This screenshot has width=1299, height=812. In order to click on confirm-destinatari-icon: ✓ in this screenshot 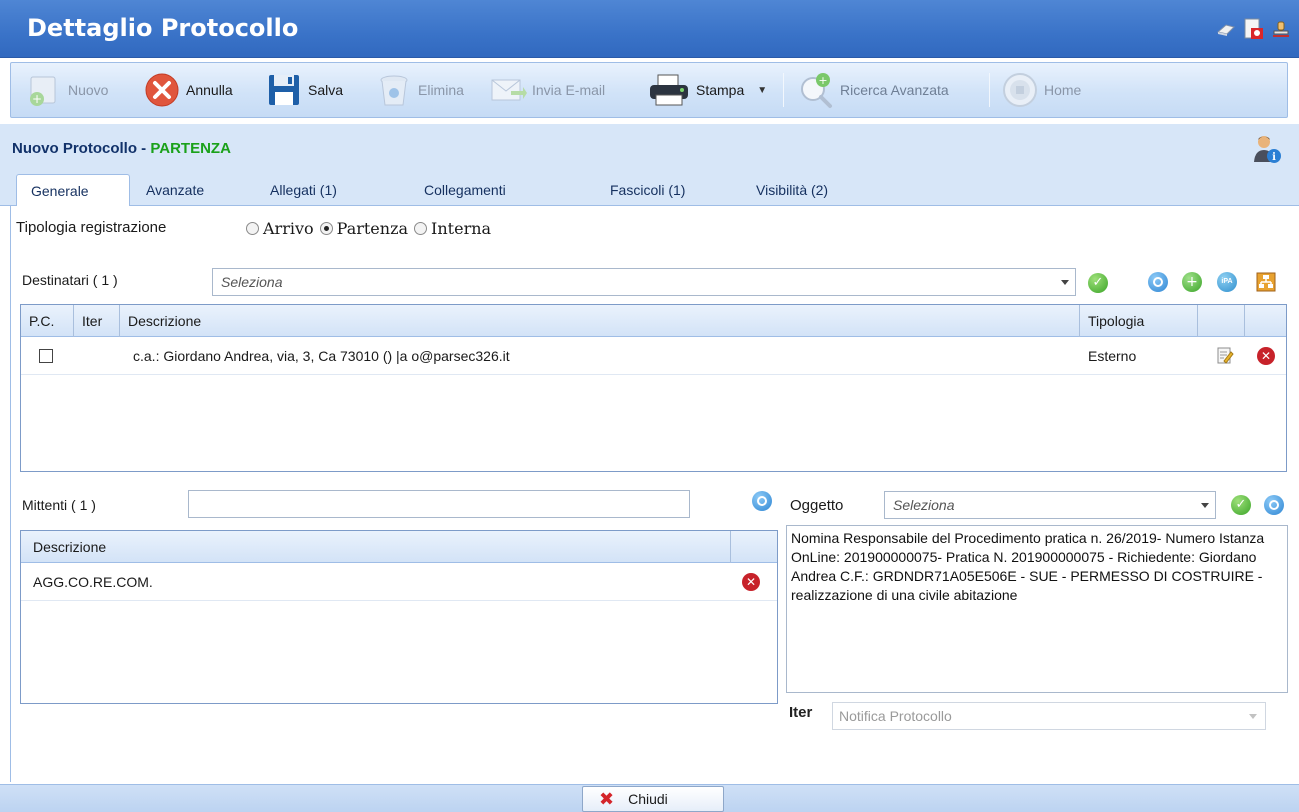, I will do `click(1098, 283)`.